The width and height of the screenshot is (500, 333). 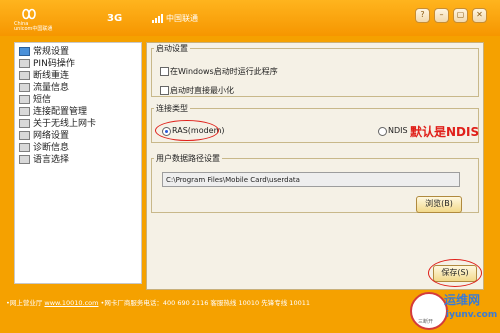 What do you see at coordinates (44, 52) in the screenshot?
I see `sidebar-item-general: 常规设置` at bounding box center [44, 52].